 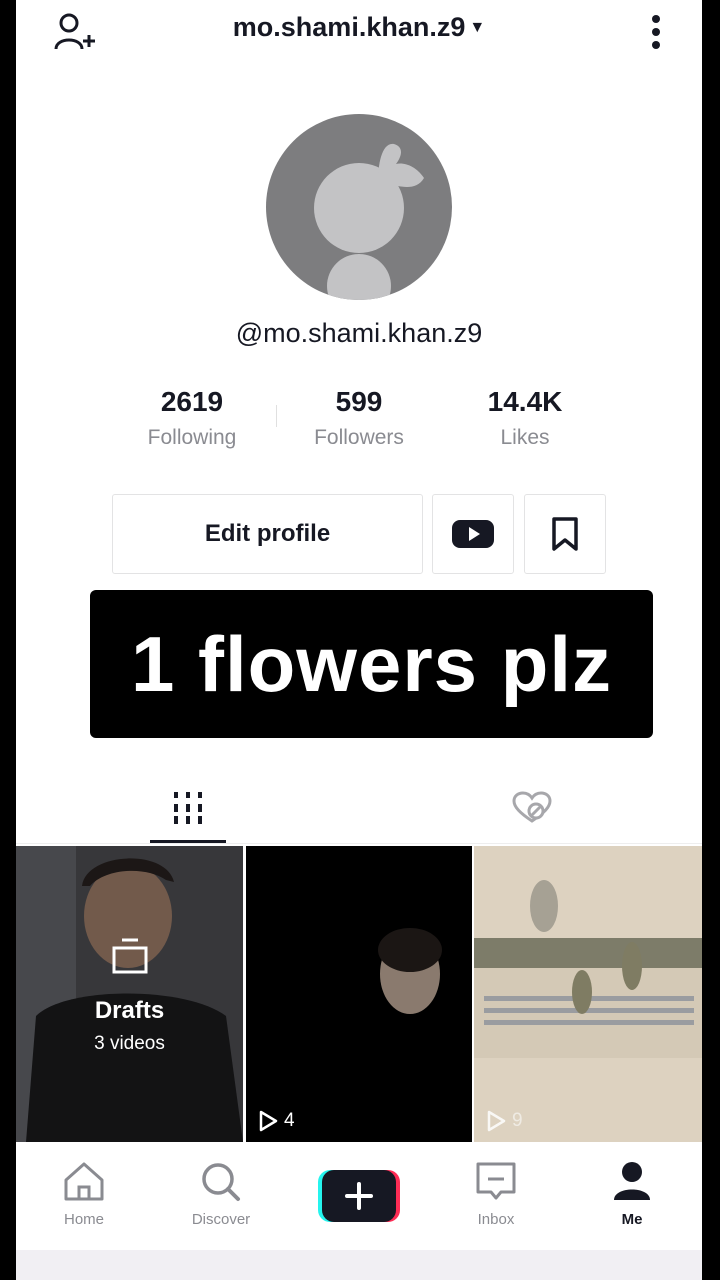 I want to click on drafts-title: Drafts, so click(x=129, y=1010).